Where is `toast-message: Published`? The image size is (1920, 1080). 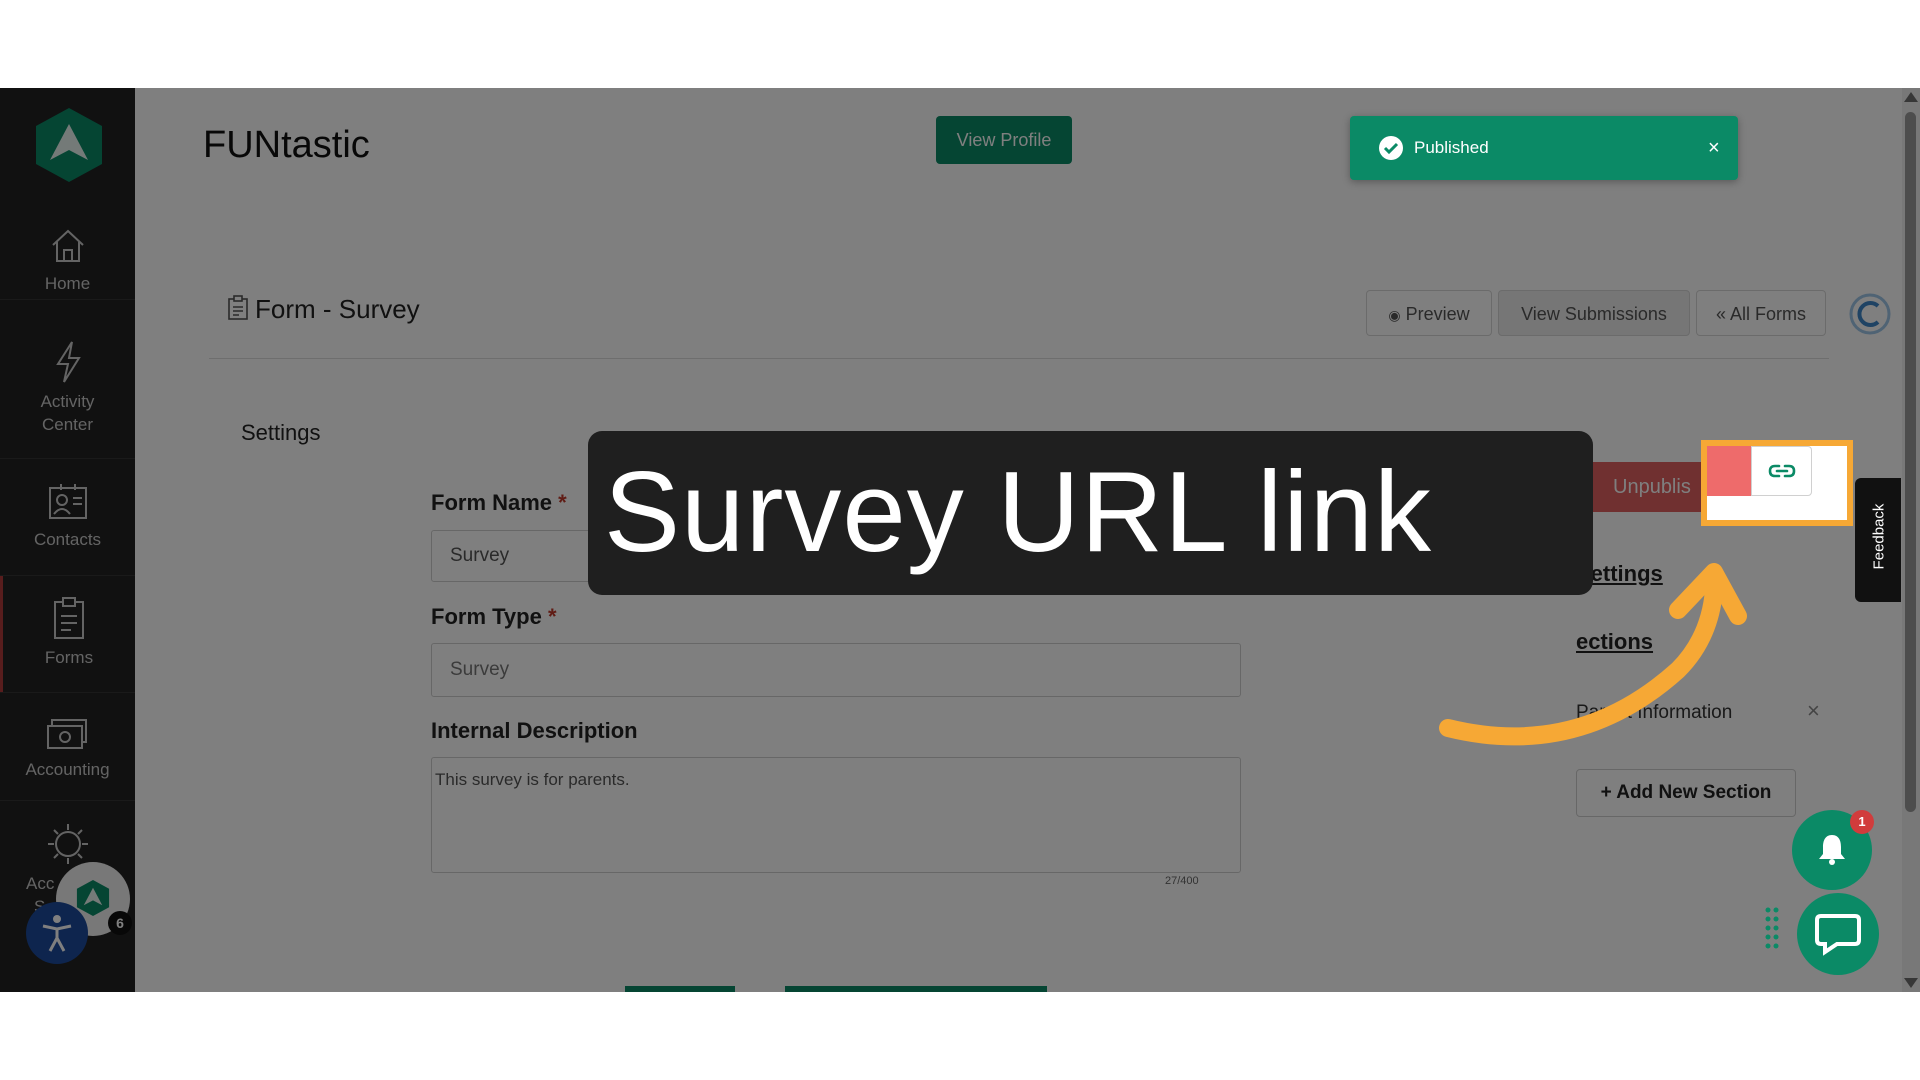
toast-message: Published is located at coordinates (1451, 147).